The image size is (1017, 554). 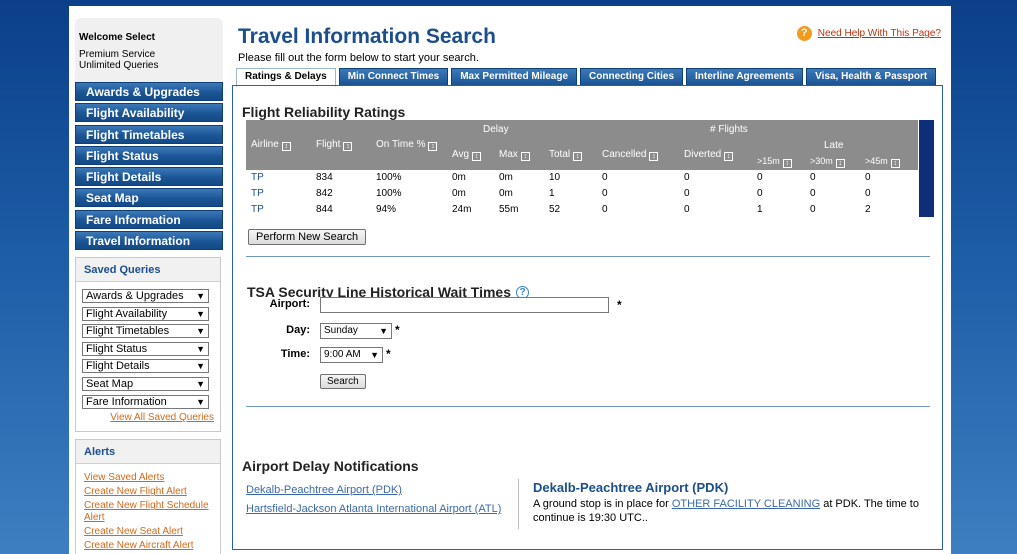 I want to click on col-late-15: >15m ↕, so click(x=774, y=162).